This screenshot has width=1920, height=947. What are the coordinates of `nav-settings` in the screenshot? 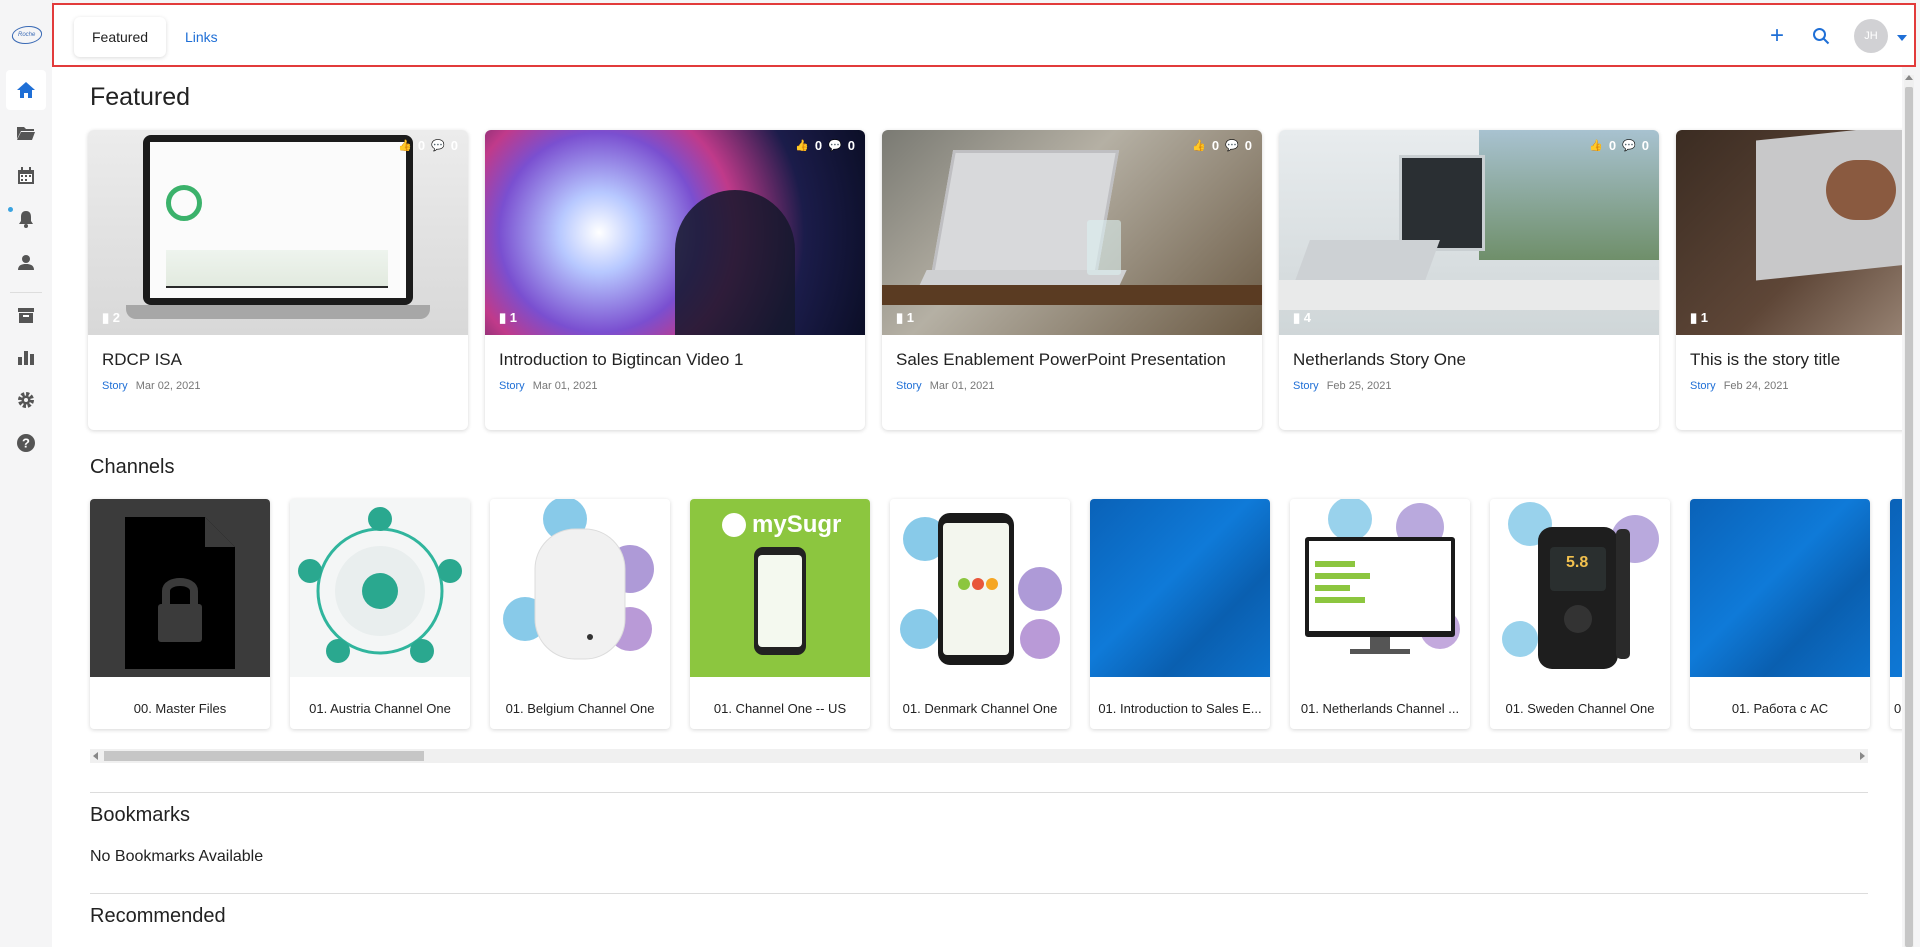 It's located at (26, 400).